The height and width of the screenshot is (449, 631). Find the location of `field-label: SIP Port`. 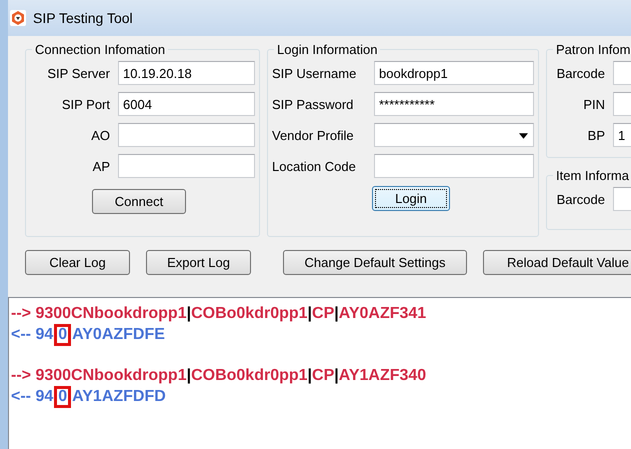

field-label: SIP Port is located at coordinates (85, 104).